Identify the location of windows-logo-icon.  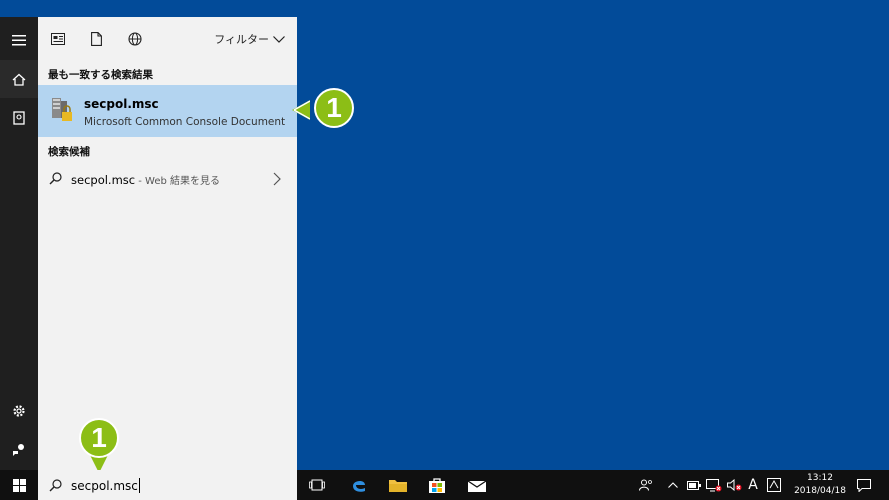
(19, 485).